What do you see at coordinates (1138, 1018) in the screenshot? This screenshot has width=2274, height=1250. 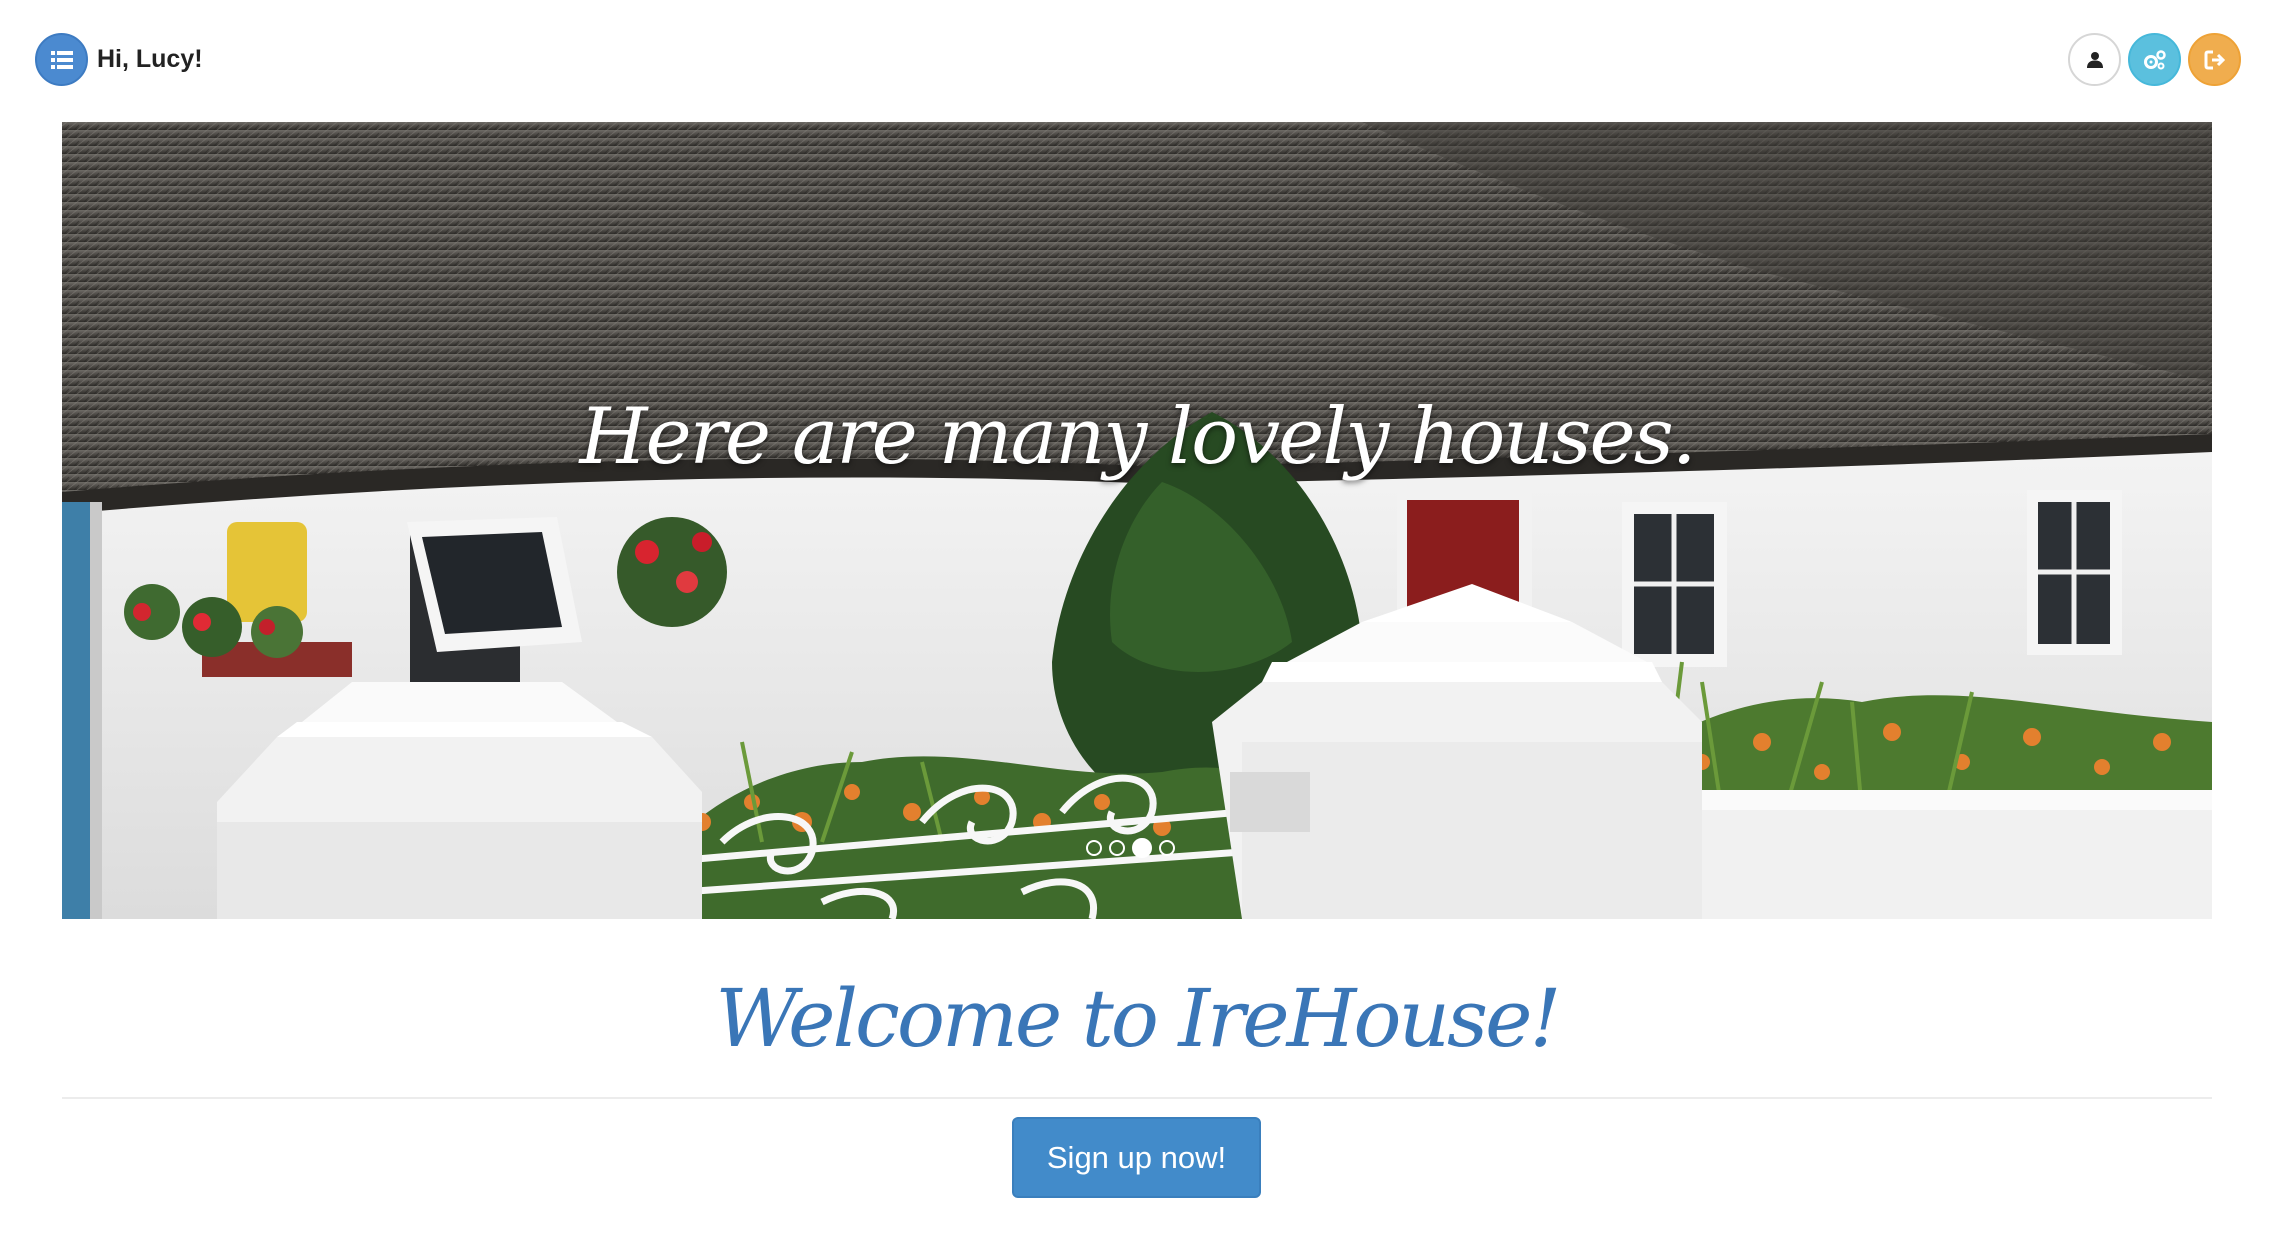 I see `welcome-heading: Welcome to IreHouse!` at bounding box center [1138, 1018].